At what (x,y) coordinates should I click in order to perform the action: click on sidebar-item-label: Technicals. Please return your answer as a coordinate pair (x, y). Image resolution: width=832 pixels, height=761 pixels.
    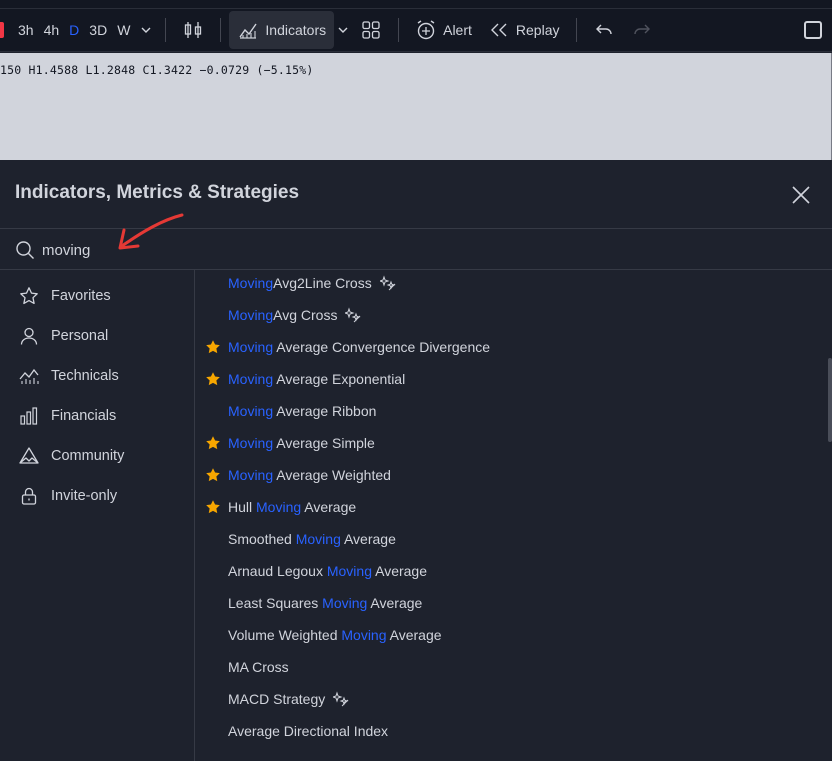
    Looking at the image, I should click on (85, 376).